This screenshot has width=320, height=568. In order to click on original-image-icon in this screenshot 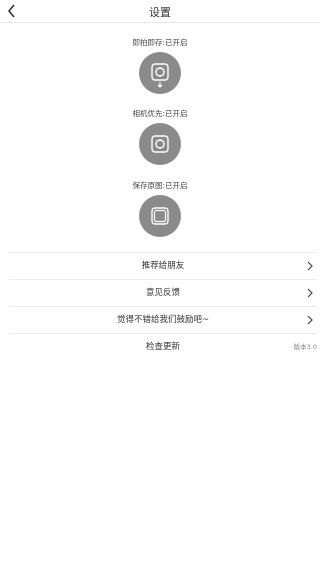, I will do `click(160, 216)`.